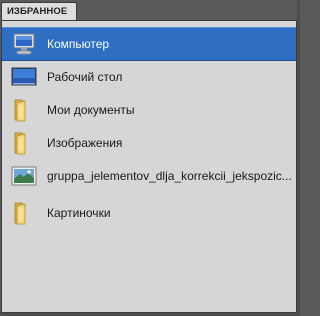  Describe the element at coordinates (149, 143) in the screenshot. I see `favorites-item-images: Изображения` at that location.